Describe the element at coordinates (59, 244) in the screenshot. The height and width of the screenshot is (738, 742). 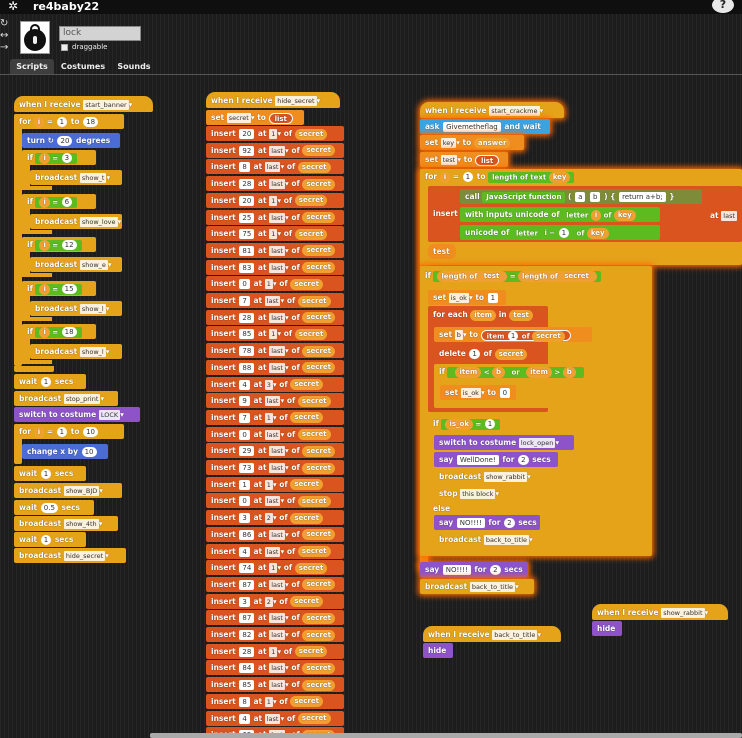
I see `if-block: if i = 12` at that location.